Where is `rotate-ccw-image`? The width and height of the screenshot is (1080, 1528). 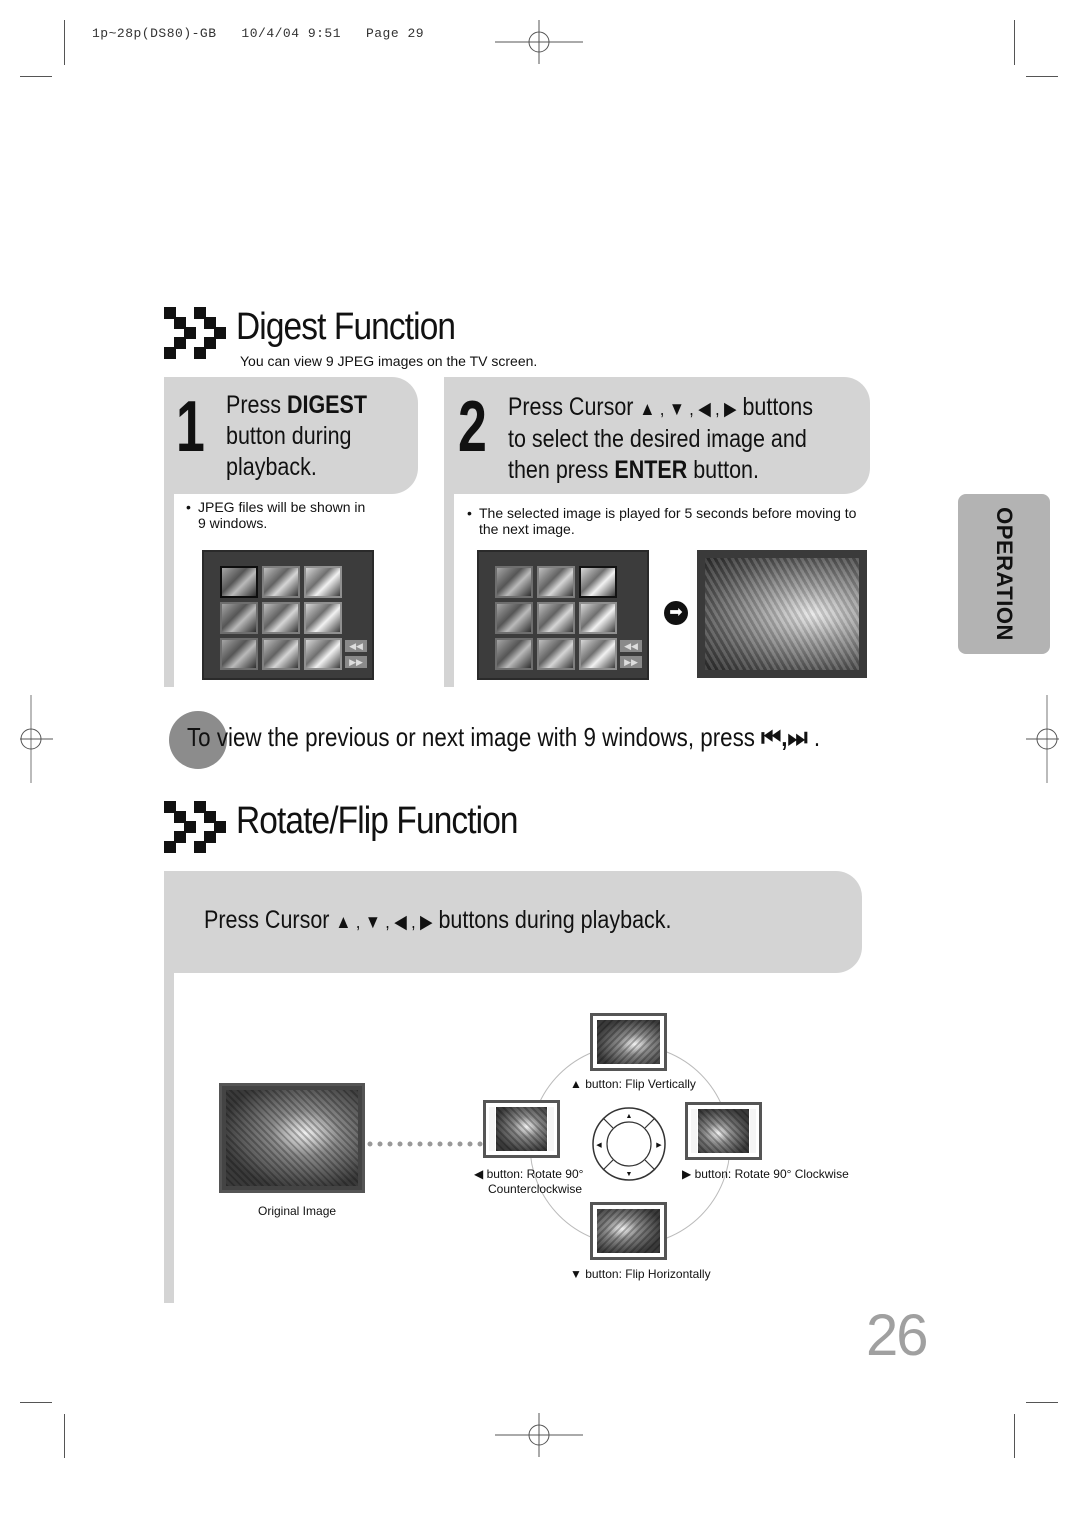
rotate-ccw-image is located at coordinates (521, 1129).